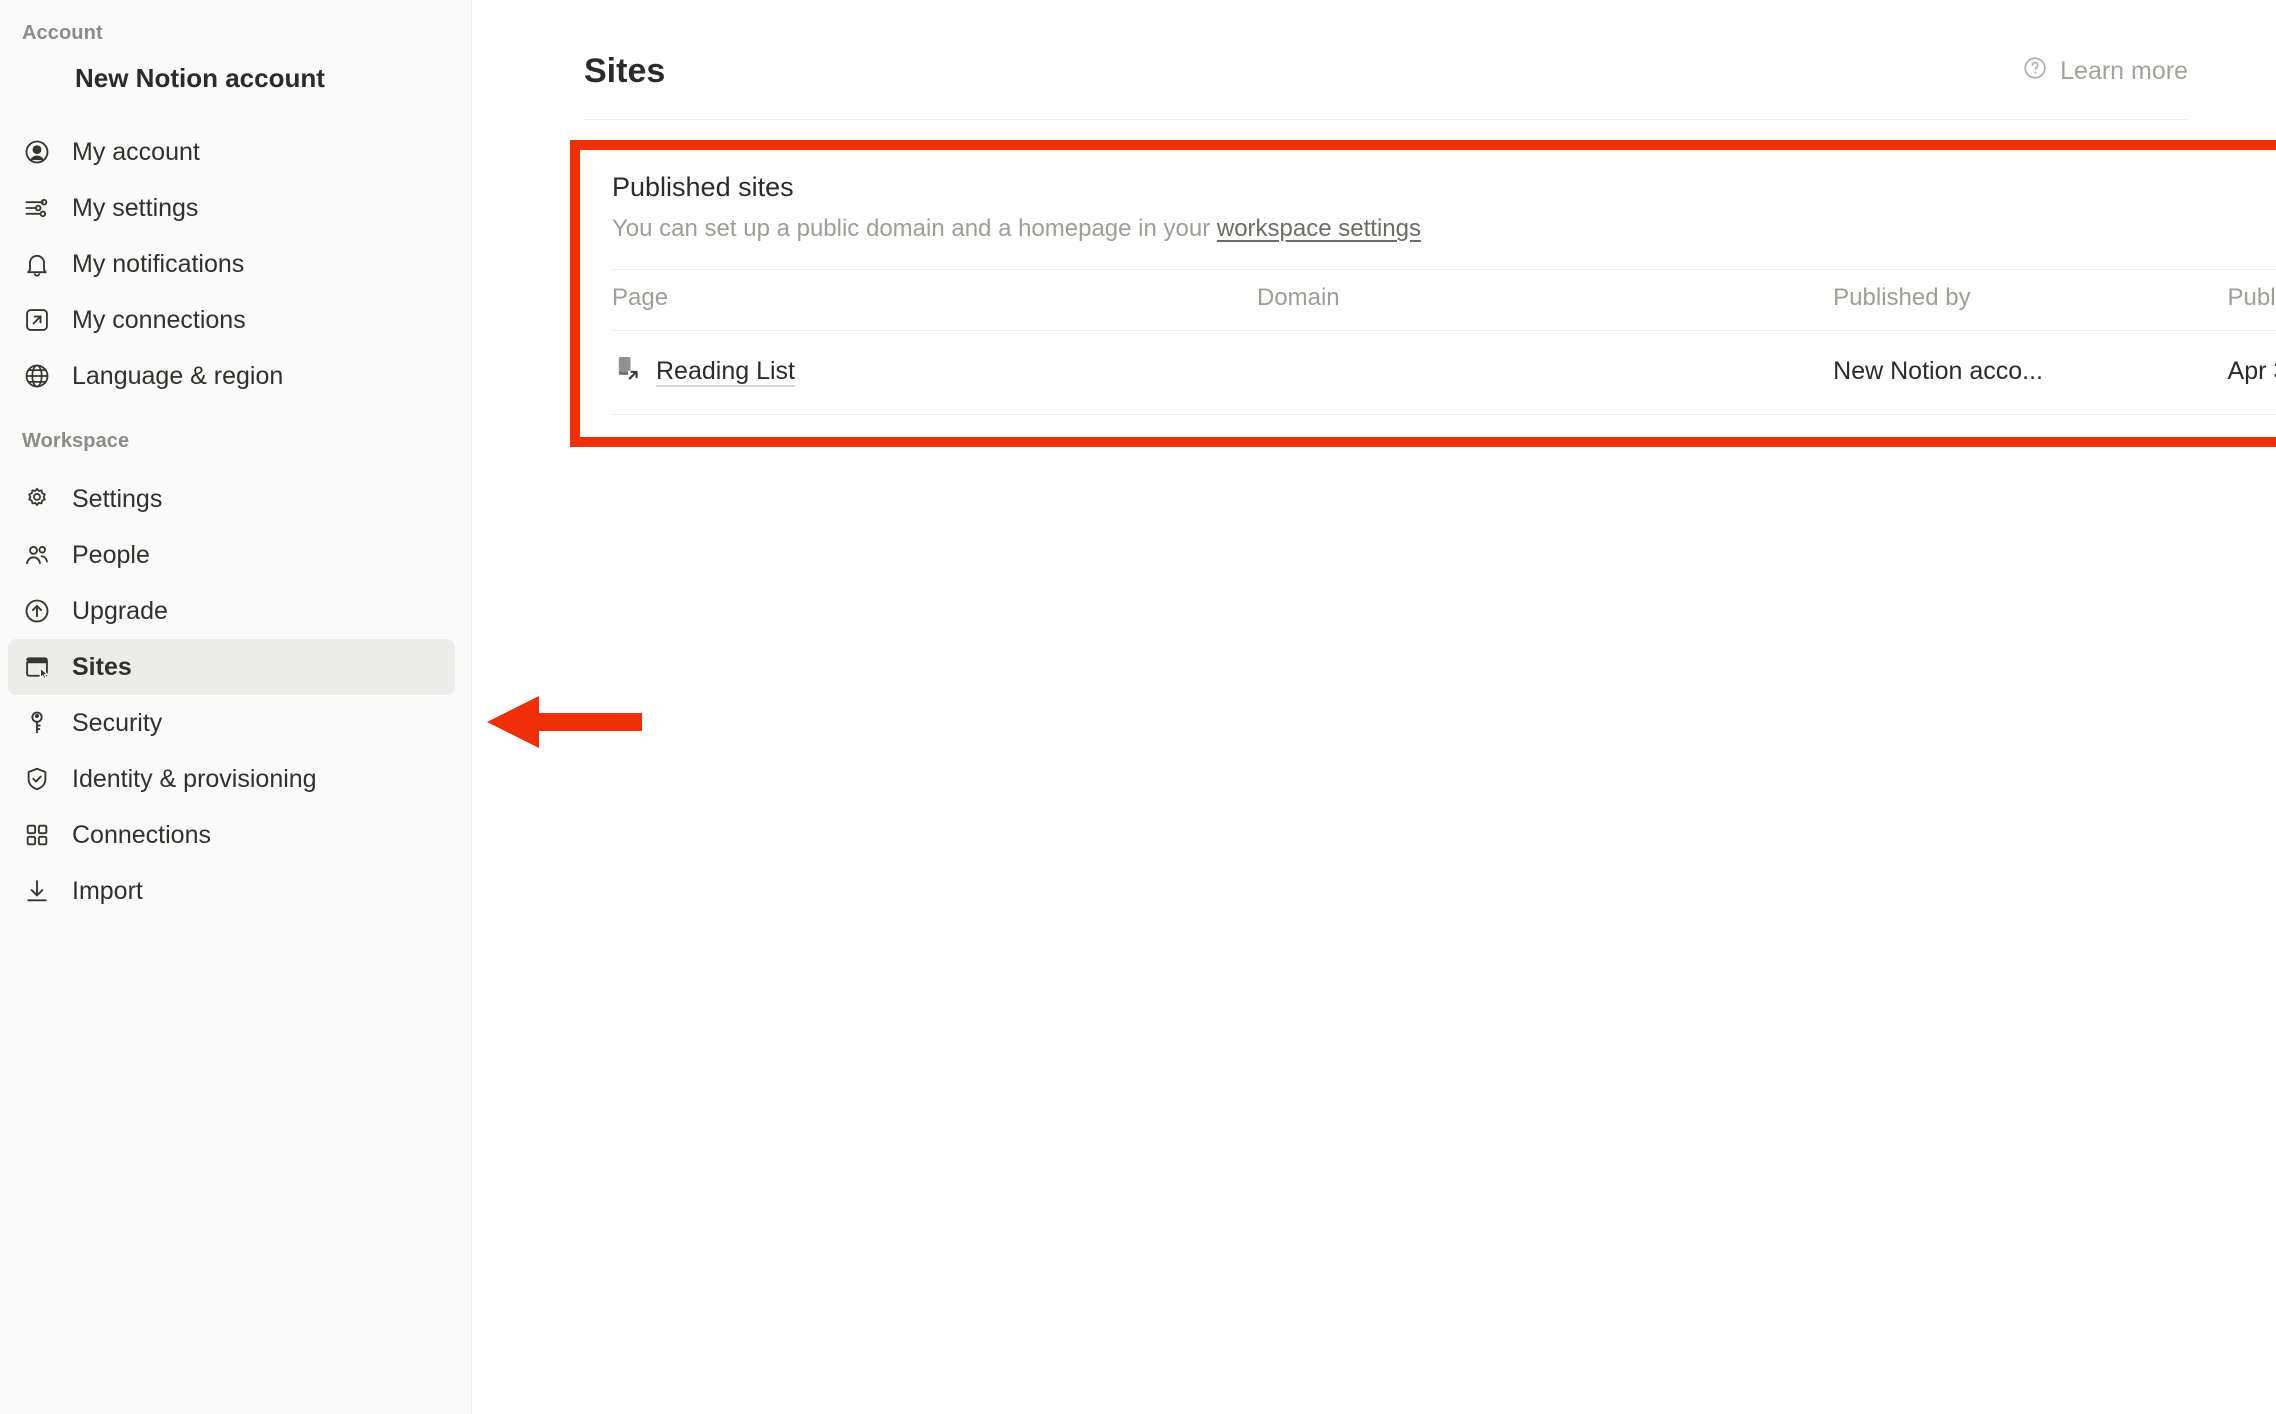 Image resolution: width=2276 pixels, height=1414 pixels. What do you see at coordinates (62, 33) in the screenshot?
I see `account-section-label: Account` at bounding box center [62, 33].